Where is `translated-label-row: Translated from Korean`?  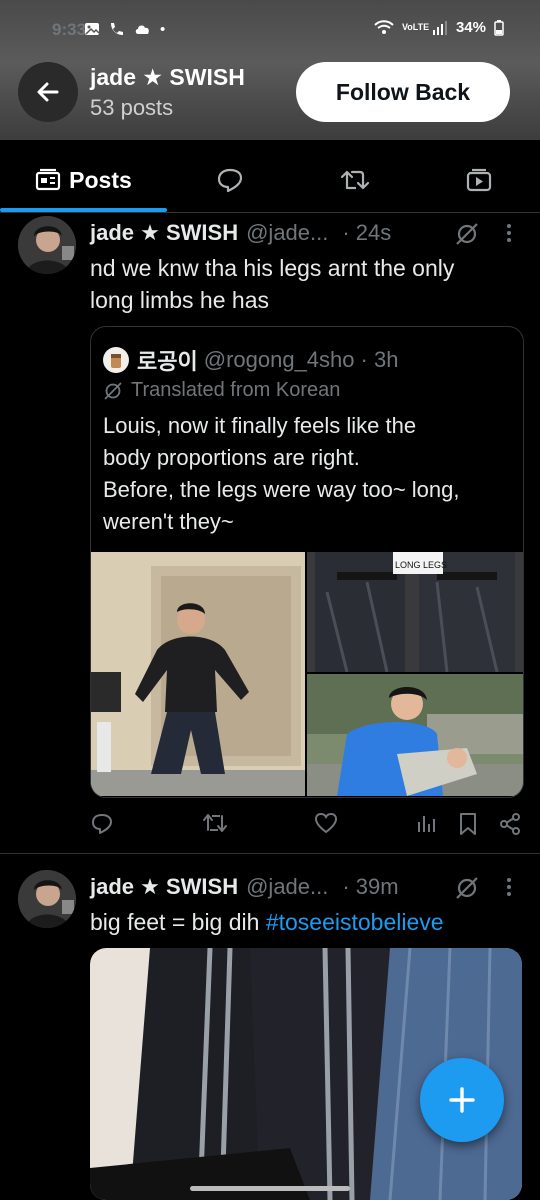 translated-label-row: Translated from Korean is located at coordinates (221, 390).